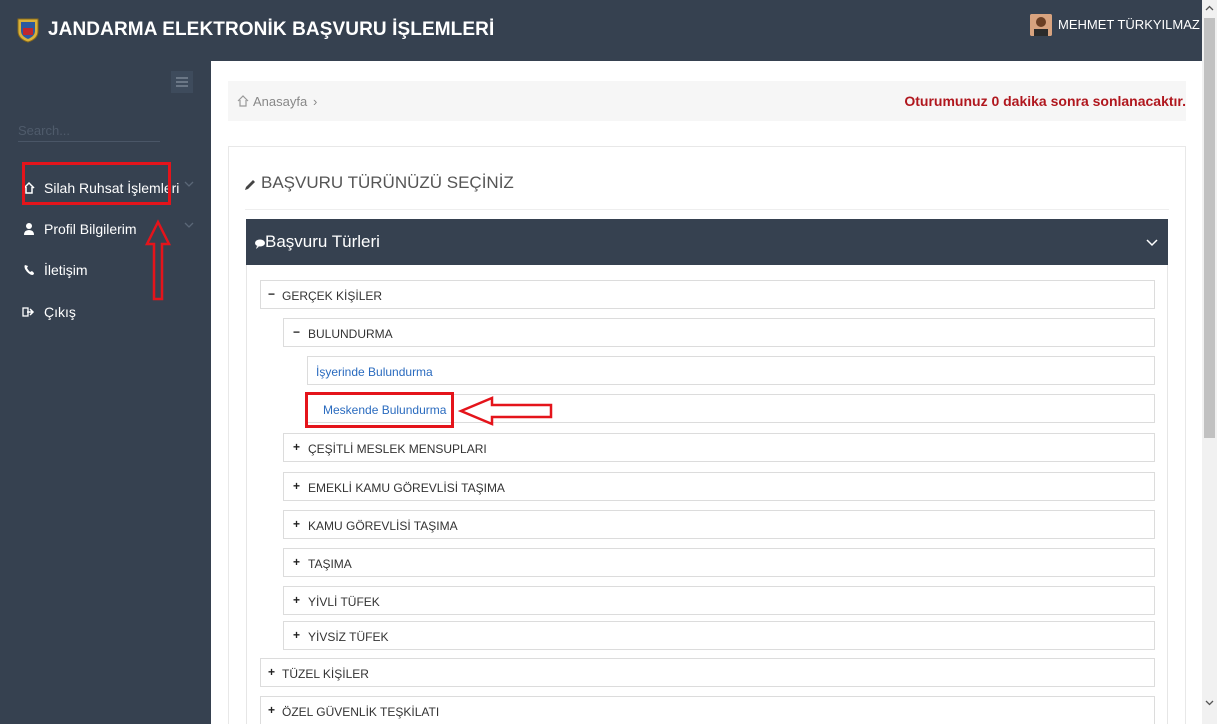 The width and height of the screenshot is (1217, 724). What do you see at coordinates (322, 241) in the screenshot?
I see `panel-title: Başvuru Türleri` at bounding box center [322, 241].